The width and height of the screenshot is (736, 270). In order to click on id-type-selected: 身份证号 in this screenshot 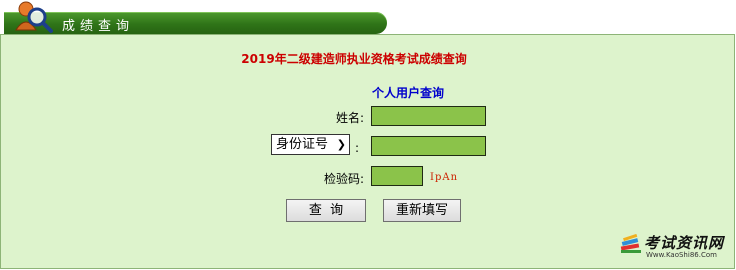, I will do `click(302, 144)`.